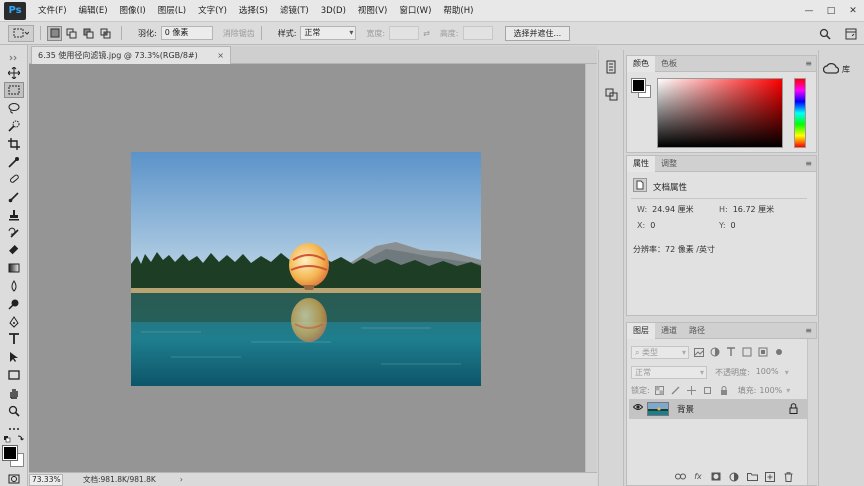 Image resolution: width=864 pixels, height=486 pixels. What do you see at coordinates (641, 63) in the screenshot?
I see `tab-color: 颜色` at bounding box center [641, 63].